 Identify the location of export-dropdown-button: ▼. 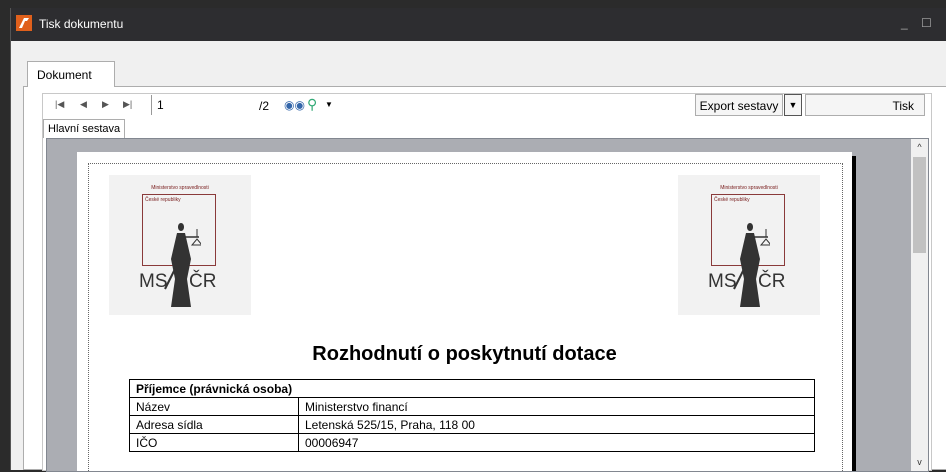
(793, 105).